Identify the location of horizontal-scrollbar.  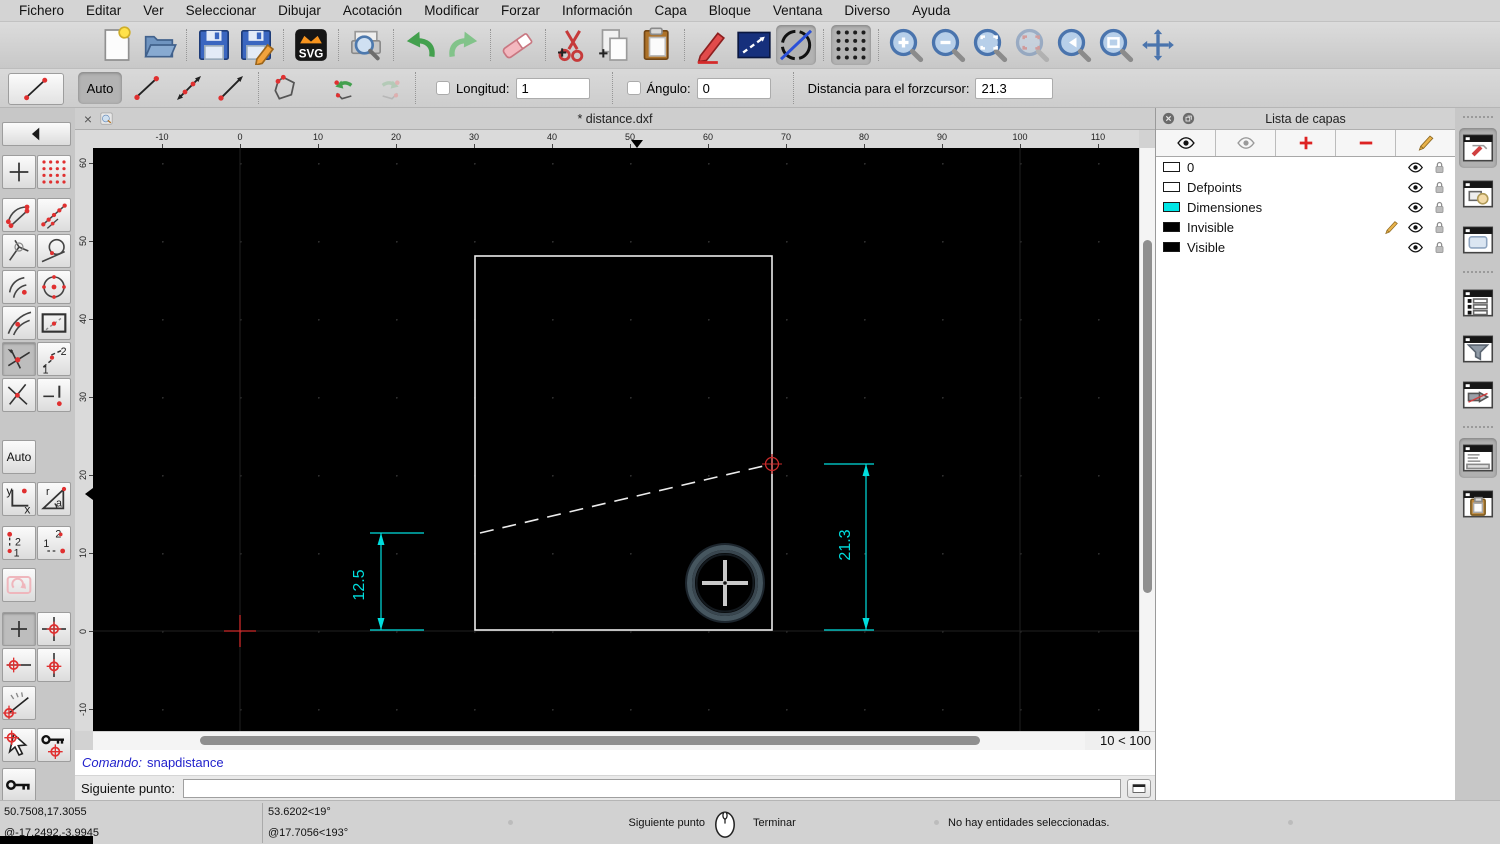
(589, 740).